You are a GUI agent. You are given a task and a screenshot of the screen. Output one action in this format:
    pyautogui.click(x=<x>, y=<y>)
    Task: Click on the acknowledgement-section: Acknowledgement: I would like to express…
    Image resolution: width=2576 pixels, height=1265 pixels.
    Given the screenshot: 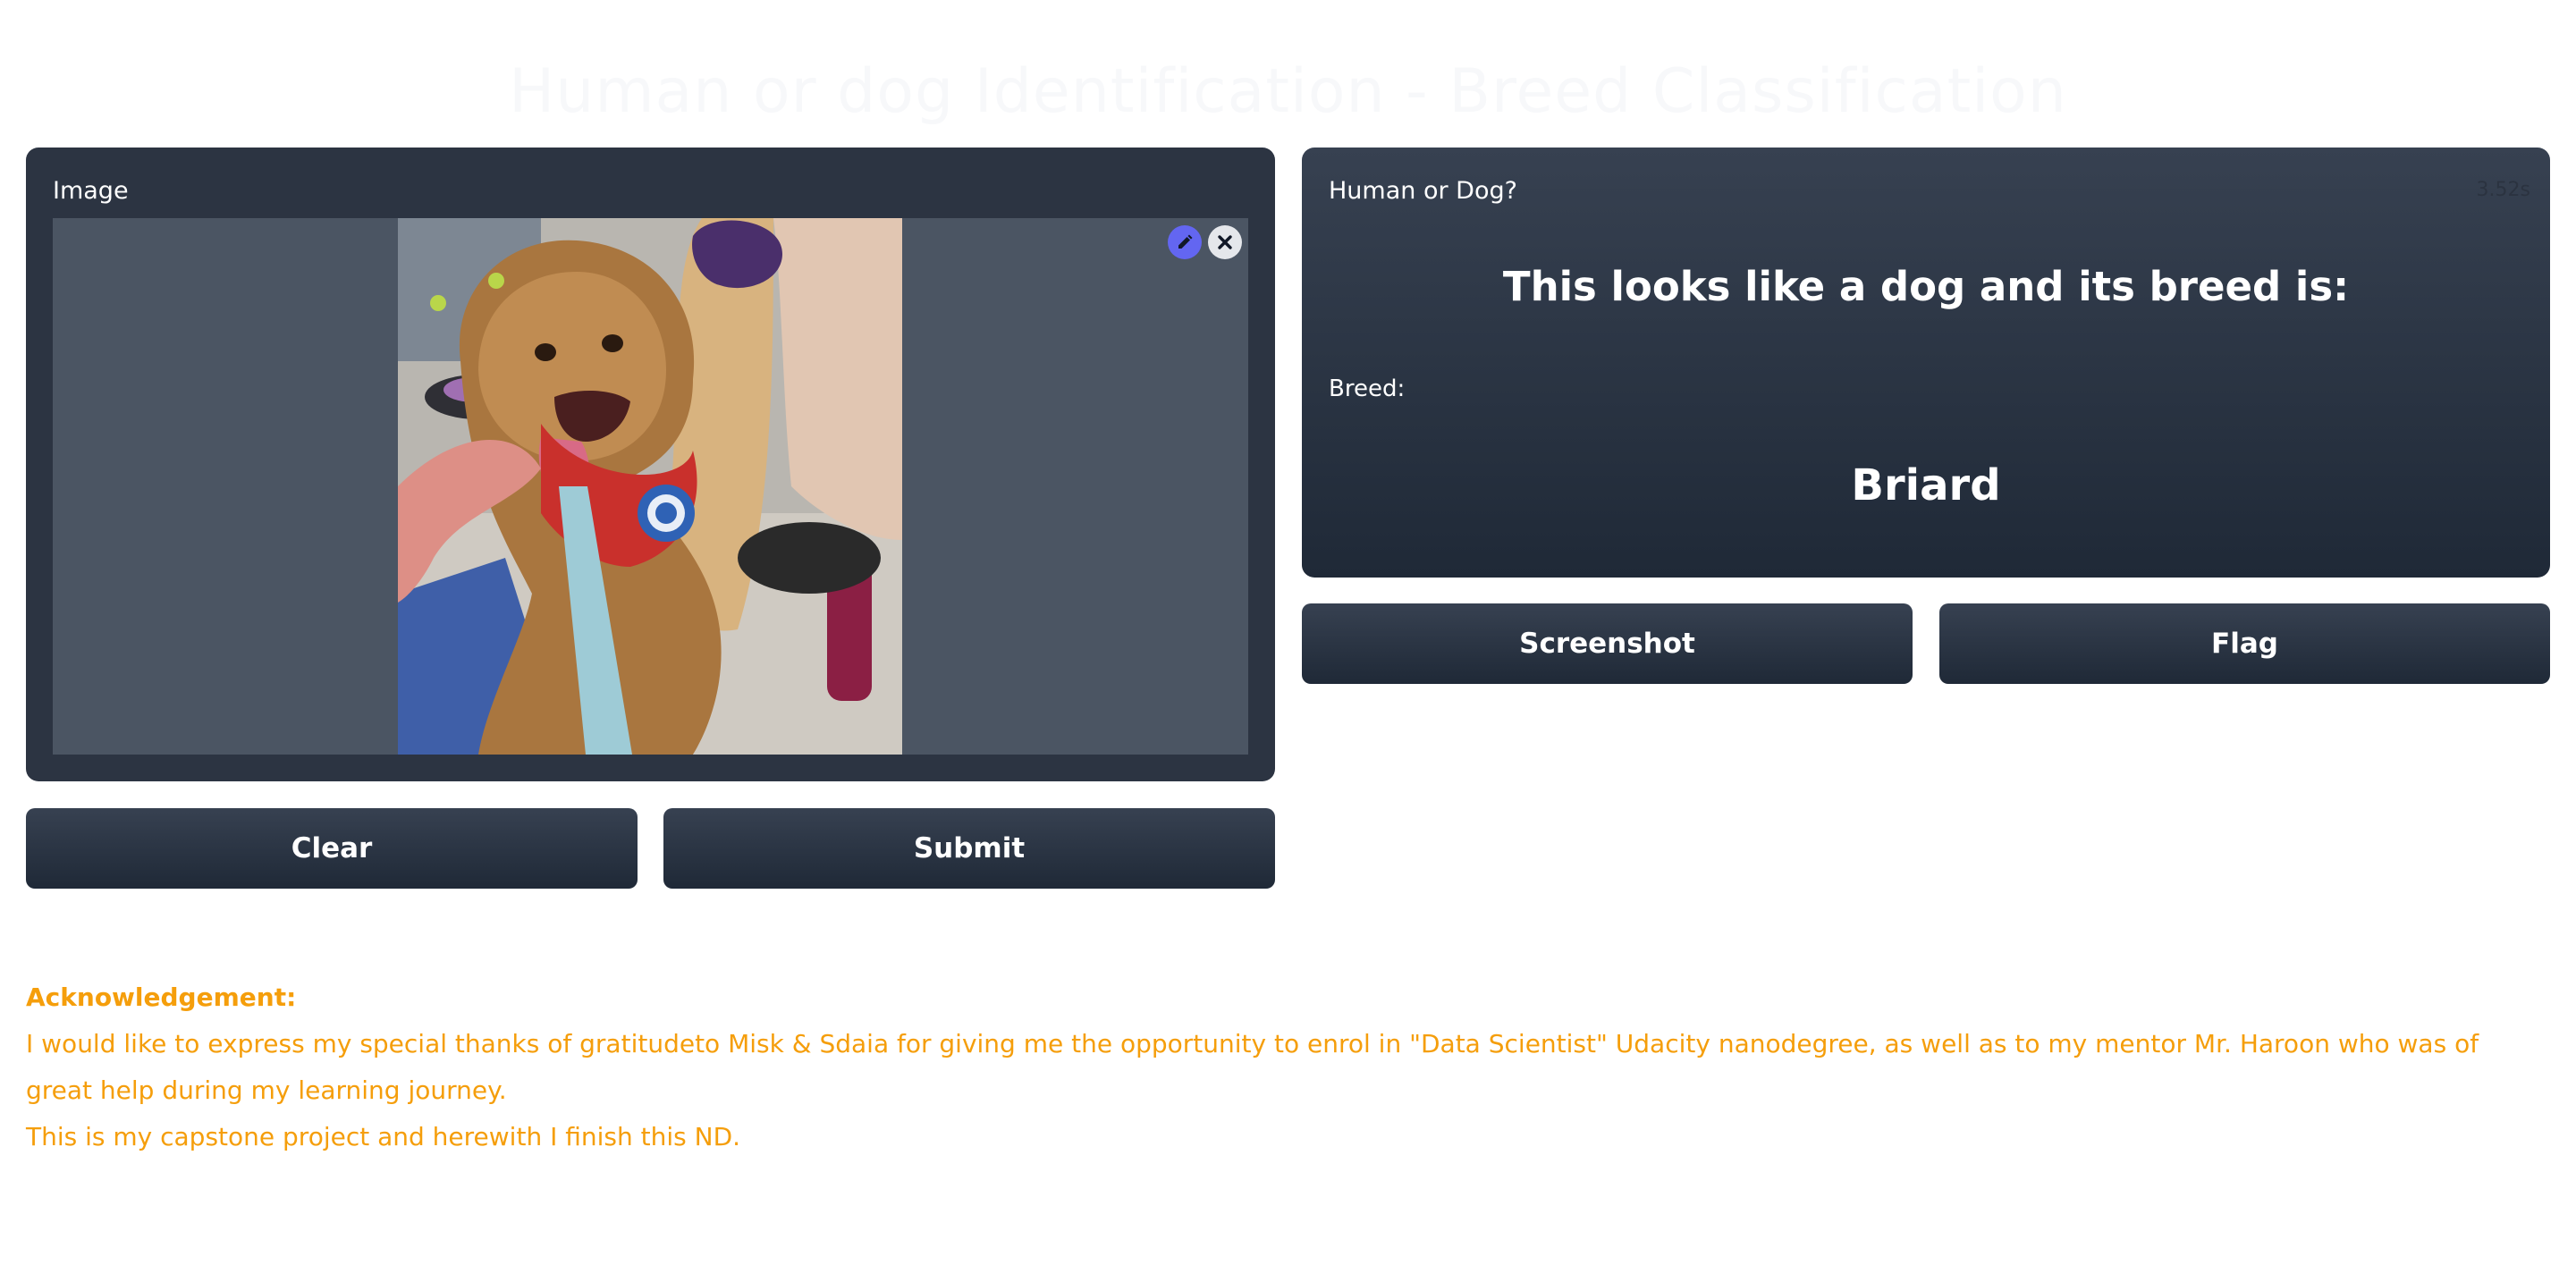 What is the action you would take?
    pyautogui.click(x=1278, y=1067)
    